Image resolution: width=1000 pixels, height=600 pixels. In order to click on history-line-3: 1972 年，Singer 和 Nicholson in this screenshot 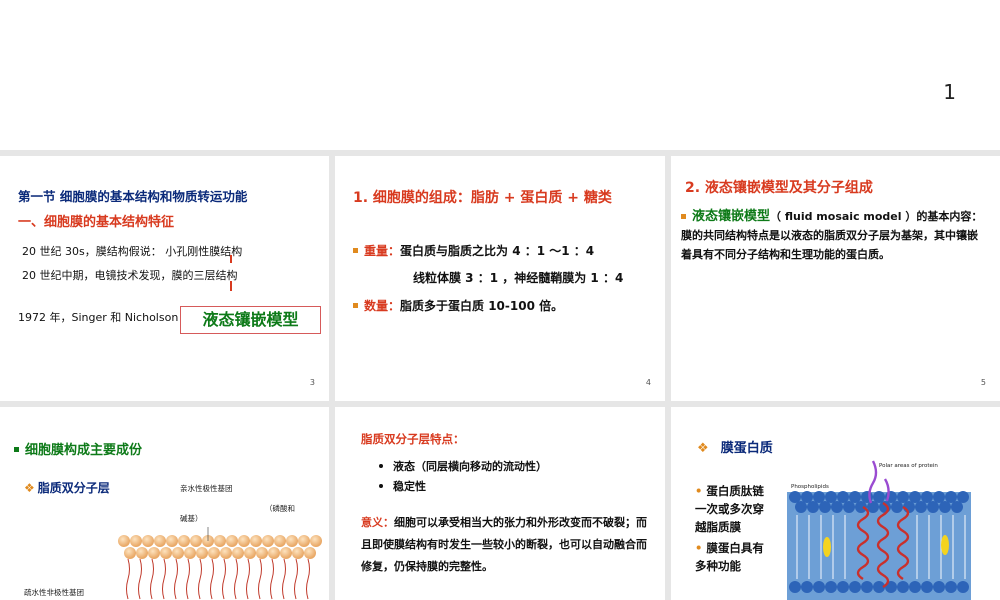, I will do `click(98, 317)`.